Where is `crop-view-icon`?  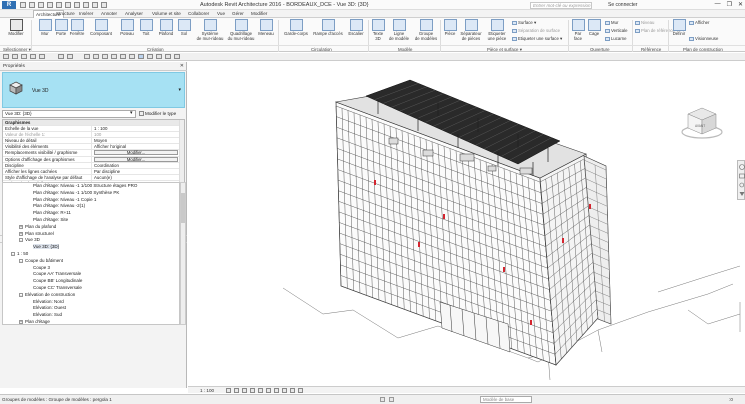 crop-view-icon is located at coordinates (268, 390).